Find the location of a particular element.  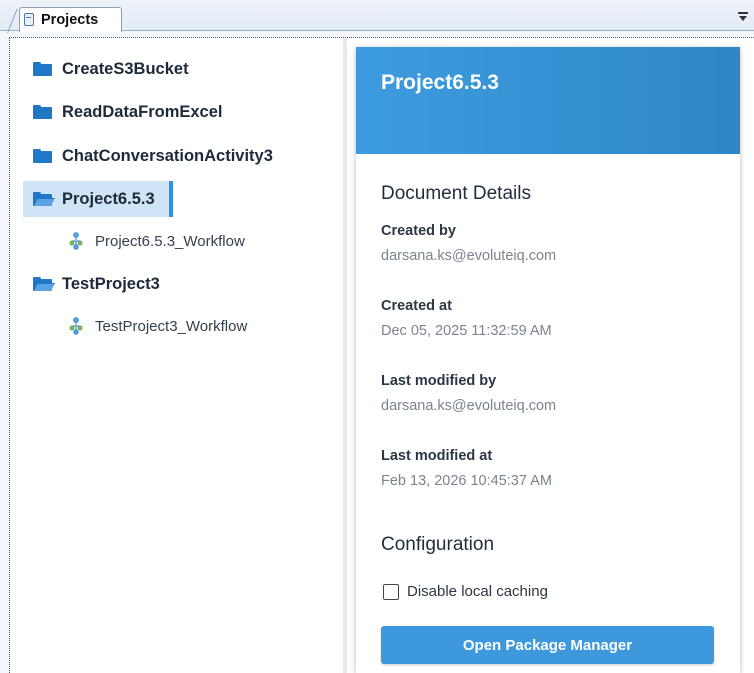

tree-item-label: TestProject3 is located at coordinates (111, 283).